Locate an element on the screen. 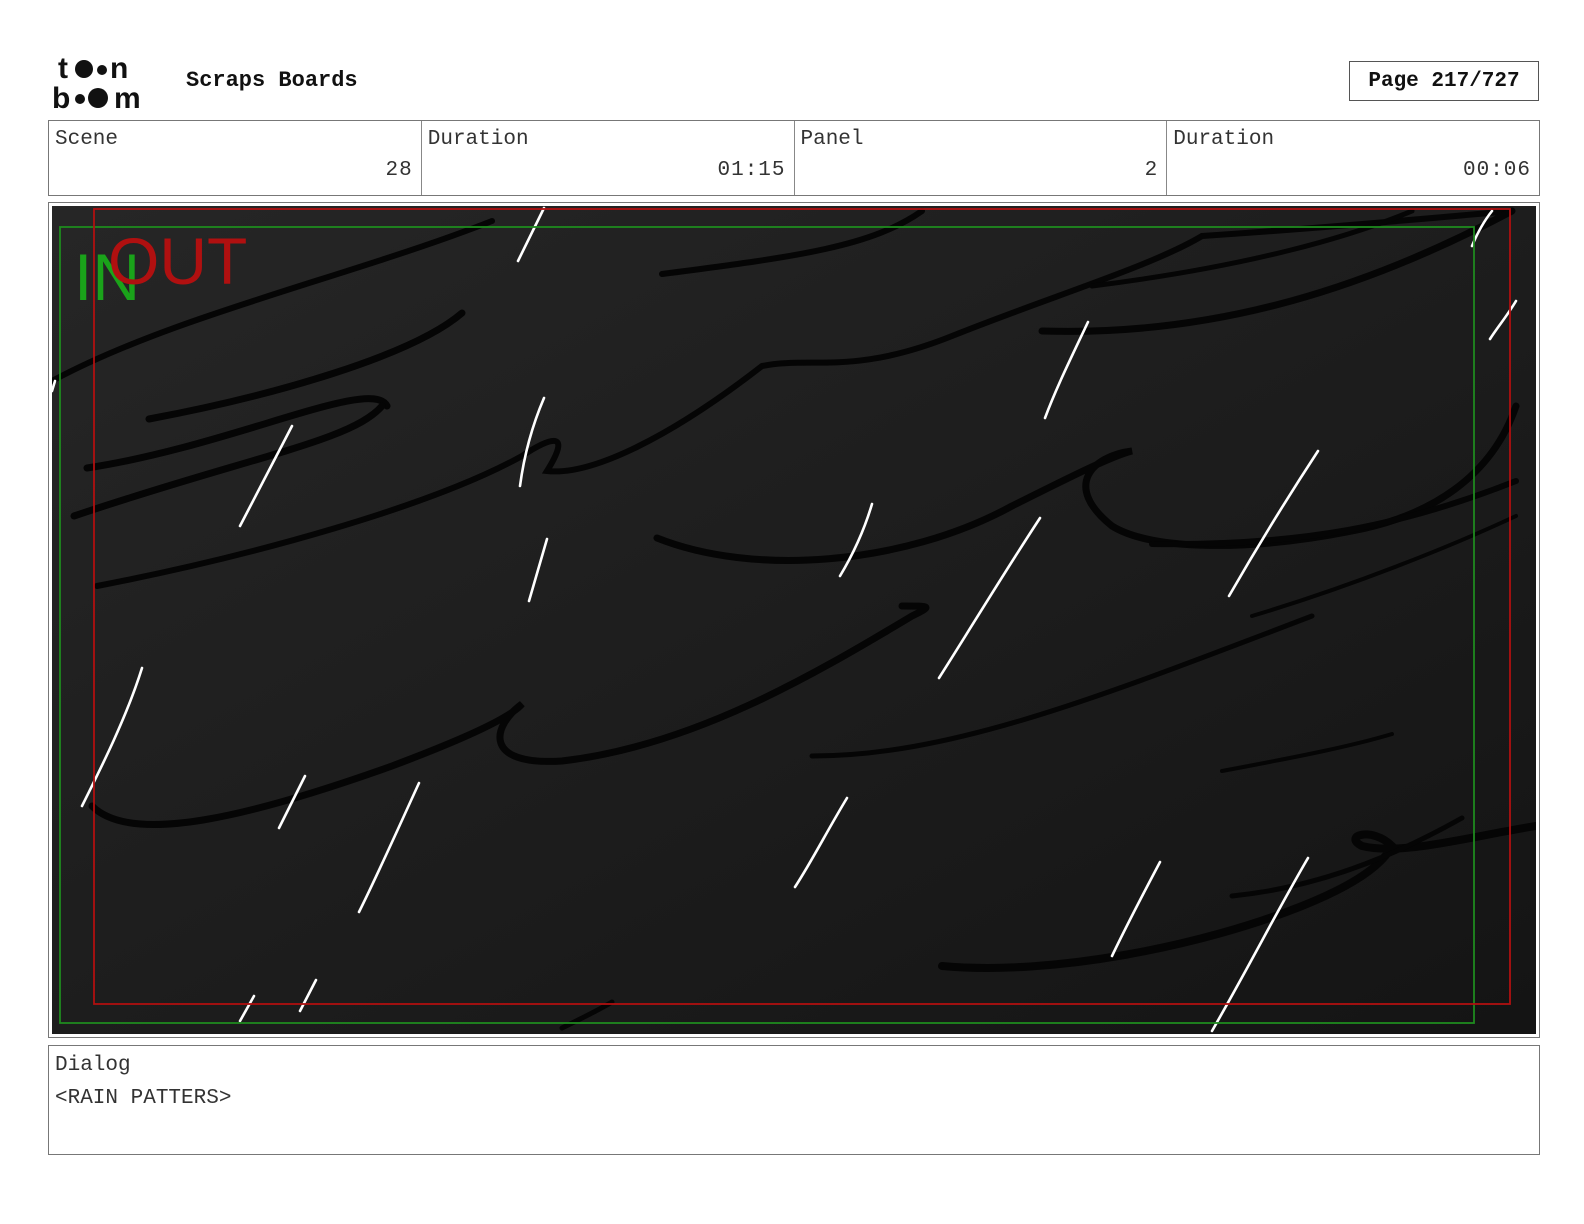  scene-cell: Scene 28 is located at coordinates (235, 158).